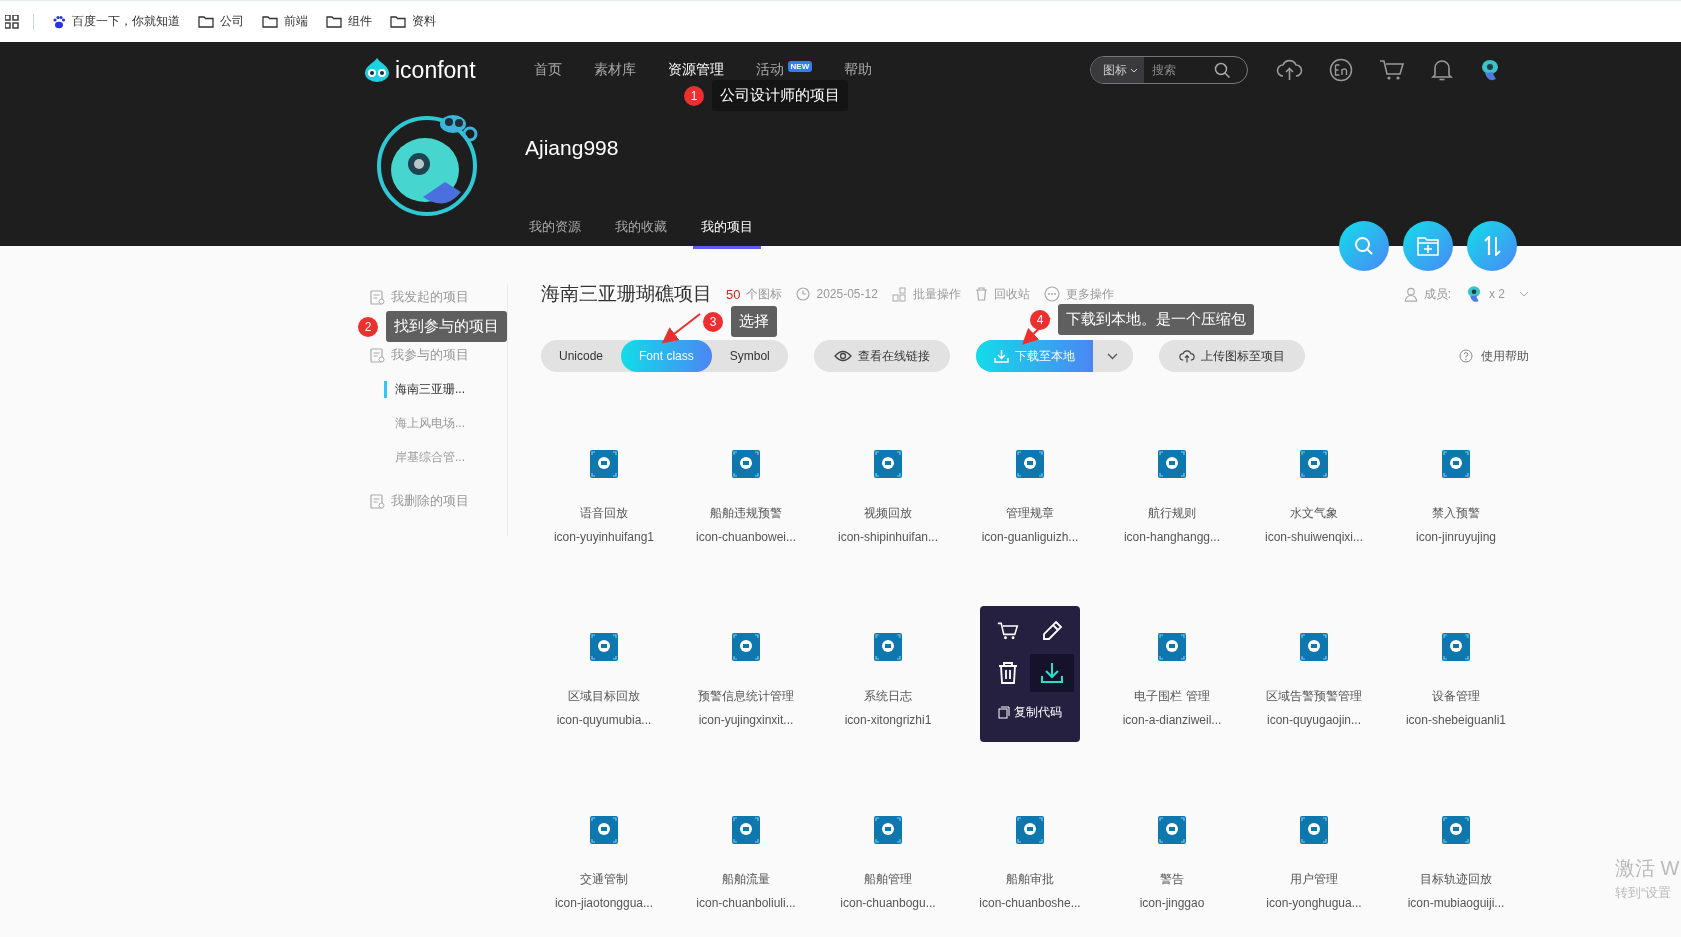  Describe the element at coordinates (858, 70) in the screenshot. I see `nav-link: 帮助` at that location.